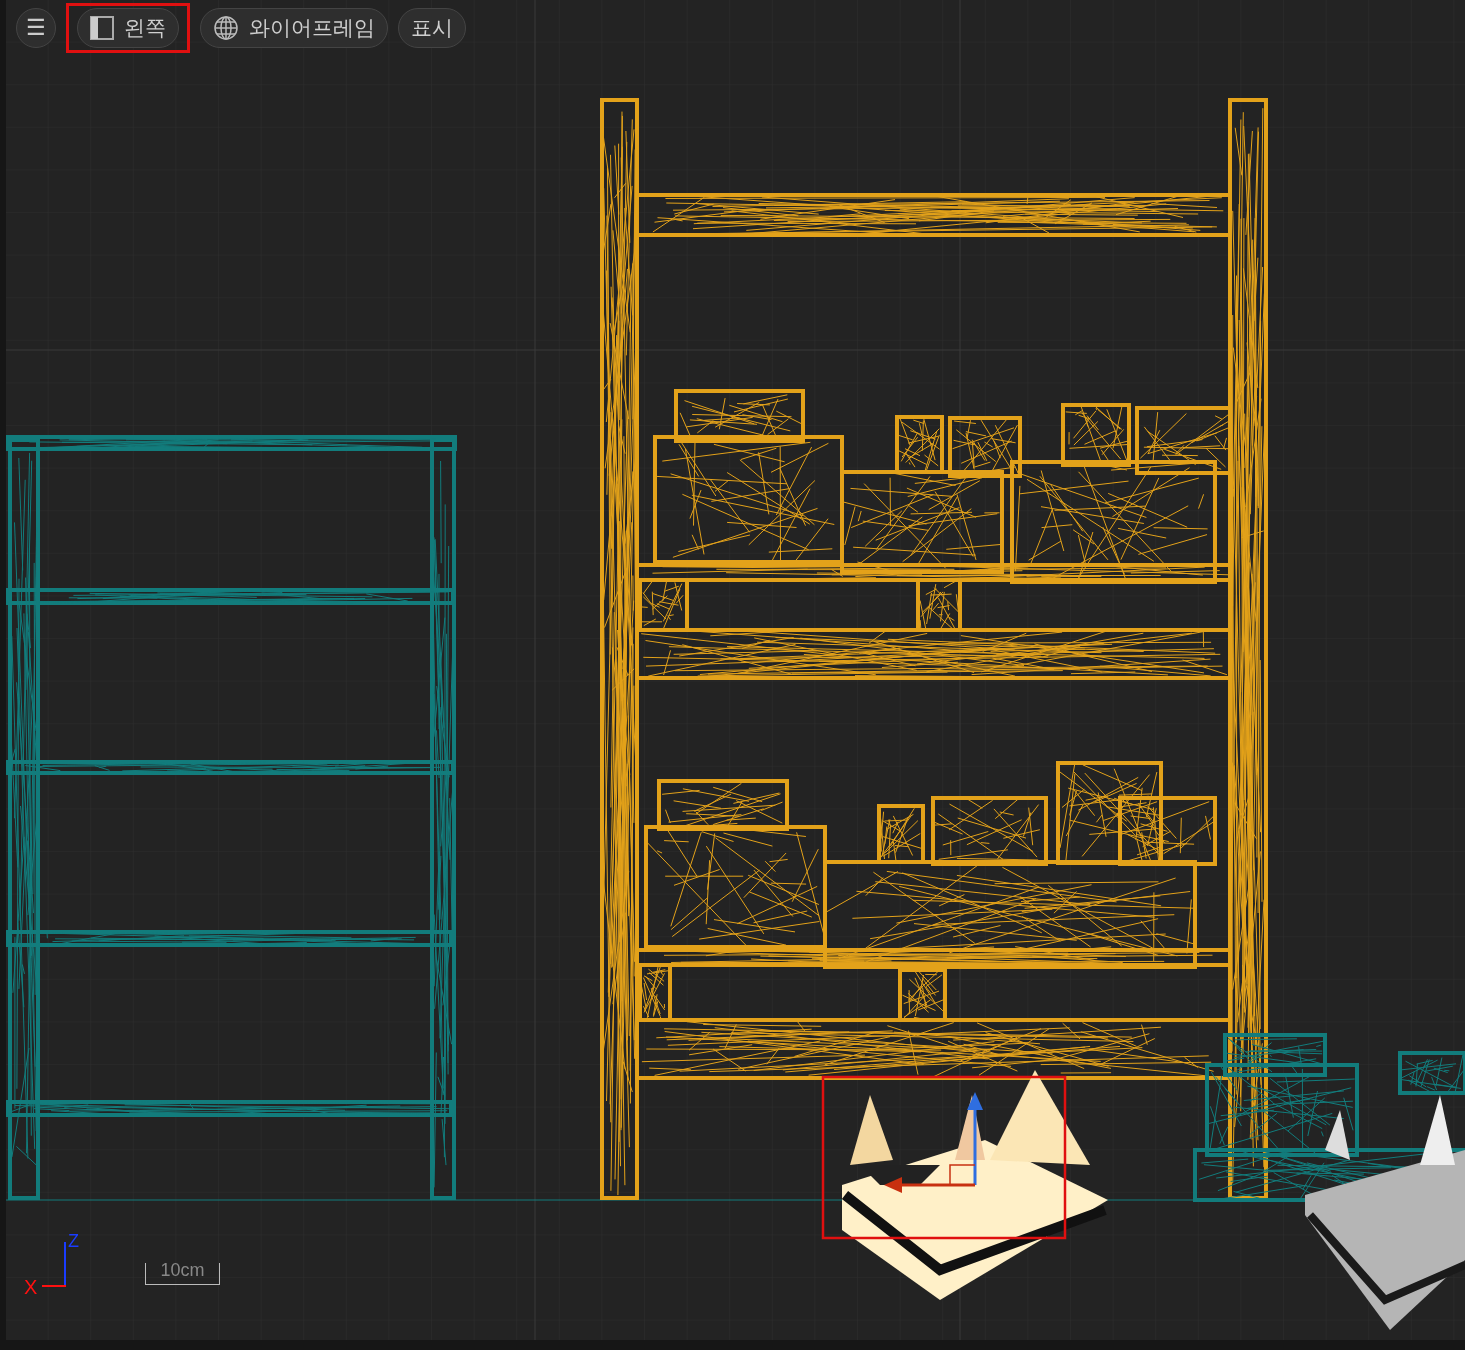  Describe the element at coordinates (31, 1287) in the screenshot. I see `axis-label: X` at that location.